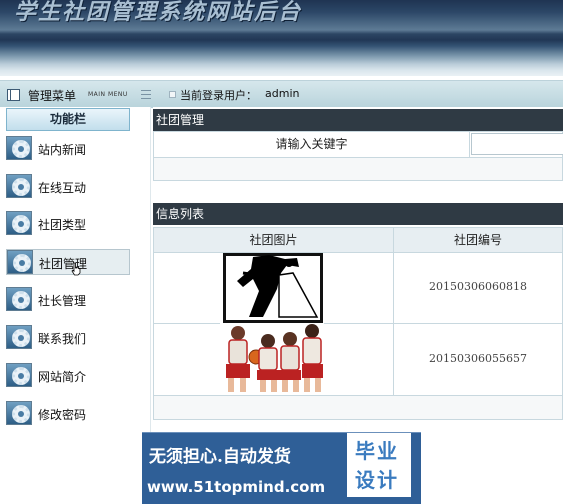 This screenshot has height=504, width=563. What do you see at coordinates (52, 96) in the screenshot?
I see `menu-label: 管理菜单` at bounding box center [52, 96].